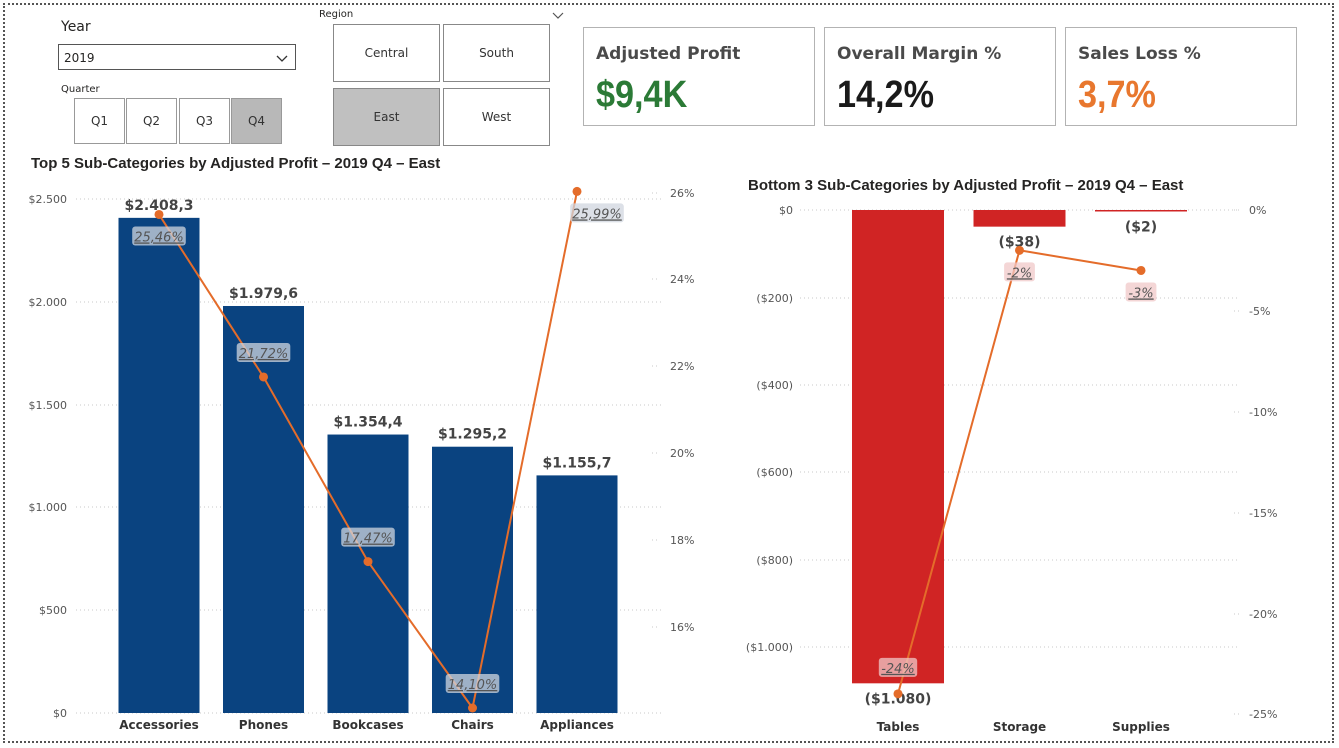 The width and height of the screenshot is (1339, 748). What do you see at coordinates (1257, 210) in the screenshot?
I see `y2-tick-label: 0%` at bounding box center [1257, 210].